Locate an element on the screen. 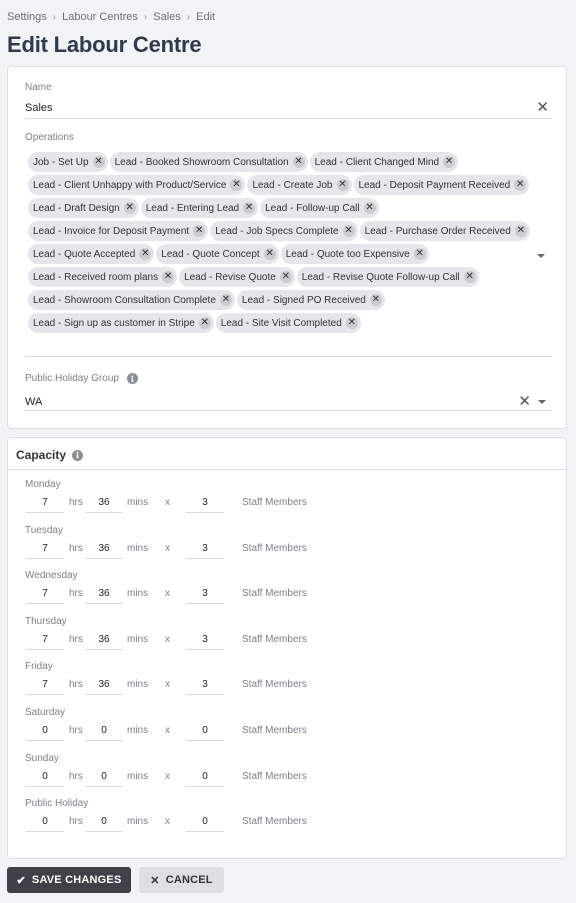 The image size is (576, 903). operation-chip: Lead - Signed PO Received ✕ is located at coordinates (310, 300).